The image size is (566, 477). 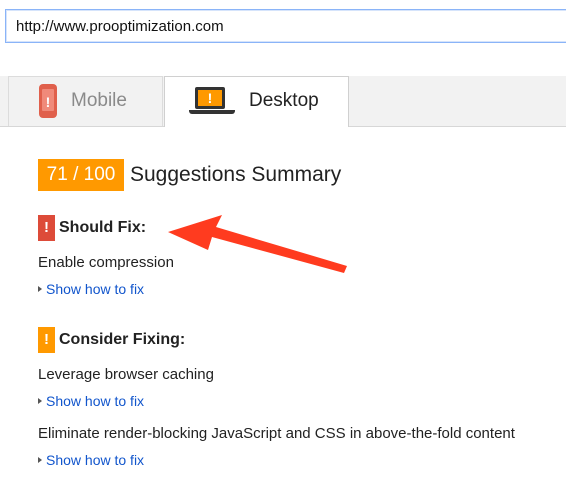 I want to click on annotation-arrow-icon, so click(x=257, y=244).